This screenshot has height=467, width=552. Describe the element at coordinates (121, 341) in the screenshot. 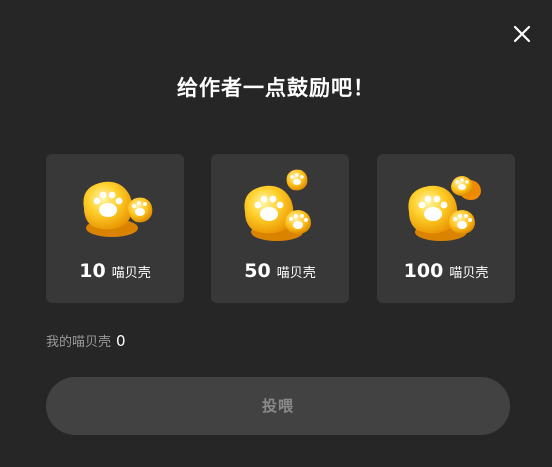

I see `balance-value: 0` at that location.